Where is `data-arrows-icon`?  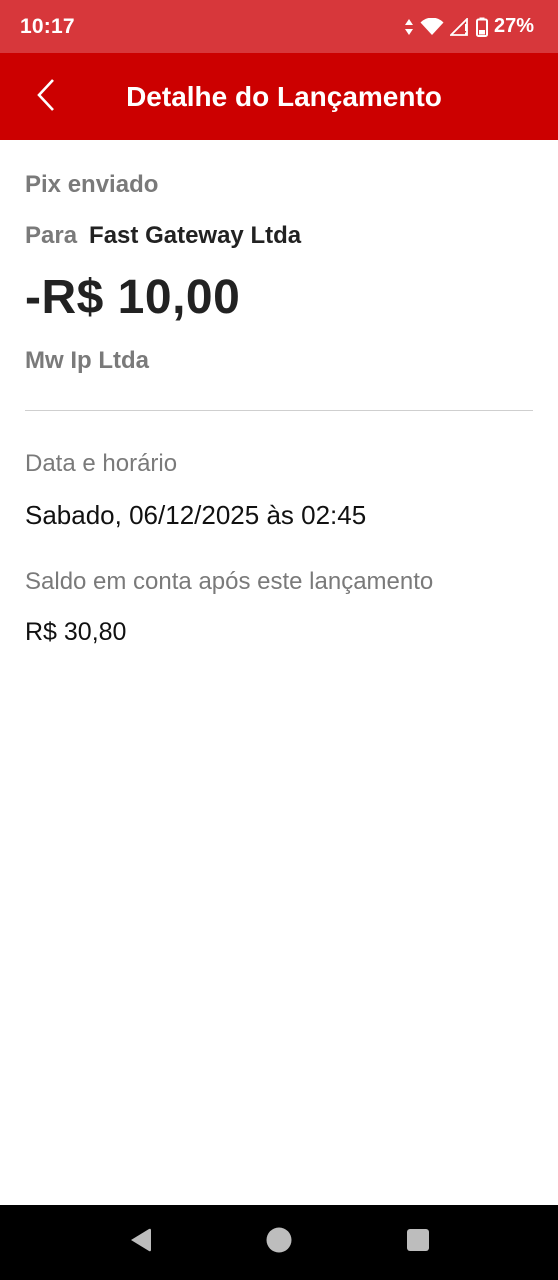 data-arrows-icon is located at coordinates (409, 27).